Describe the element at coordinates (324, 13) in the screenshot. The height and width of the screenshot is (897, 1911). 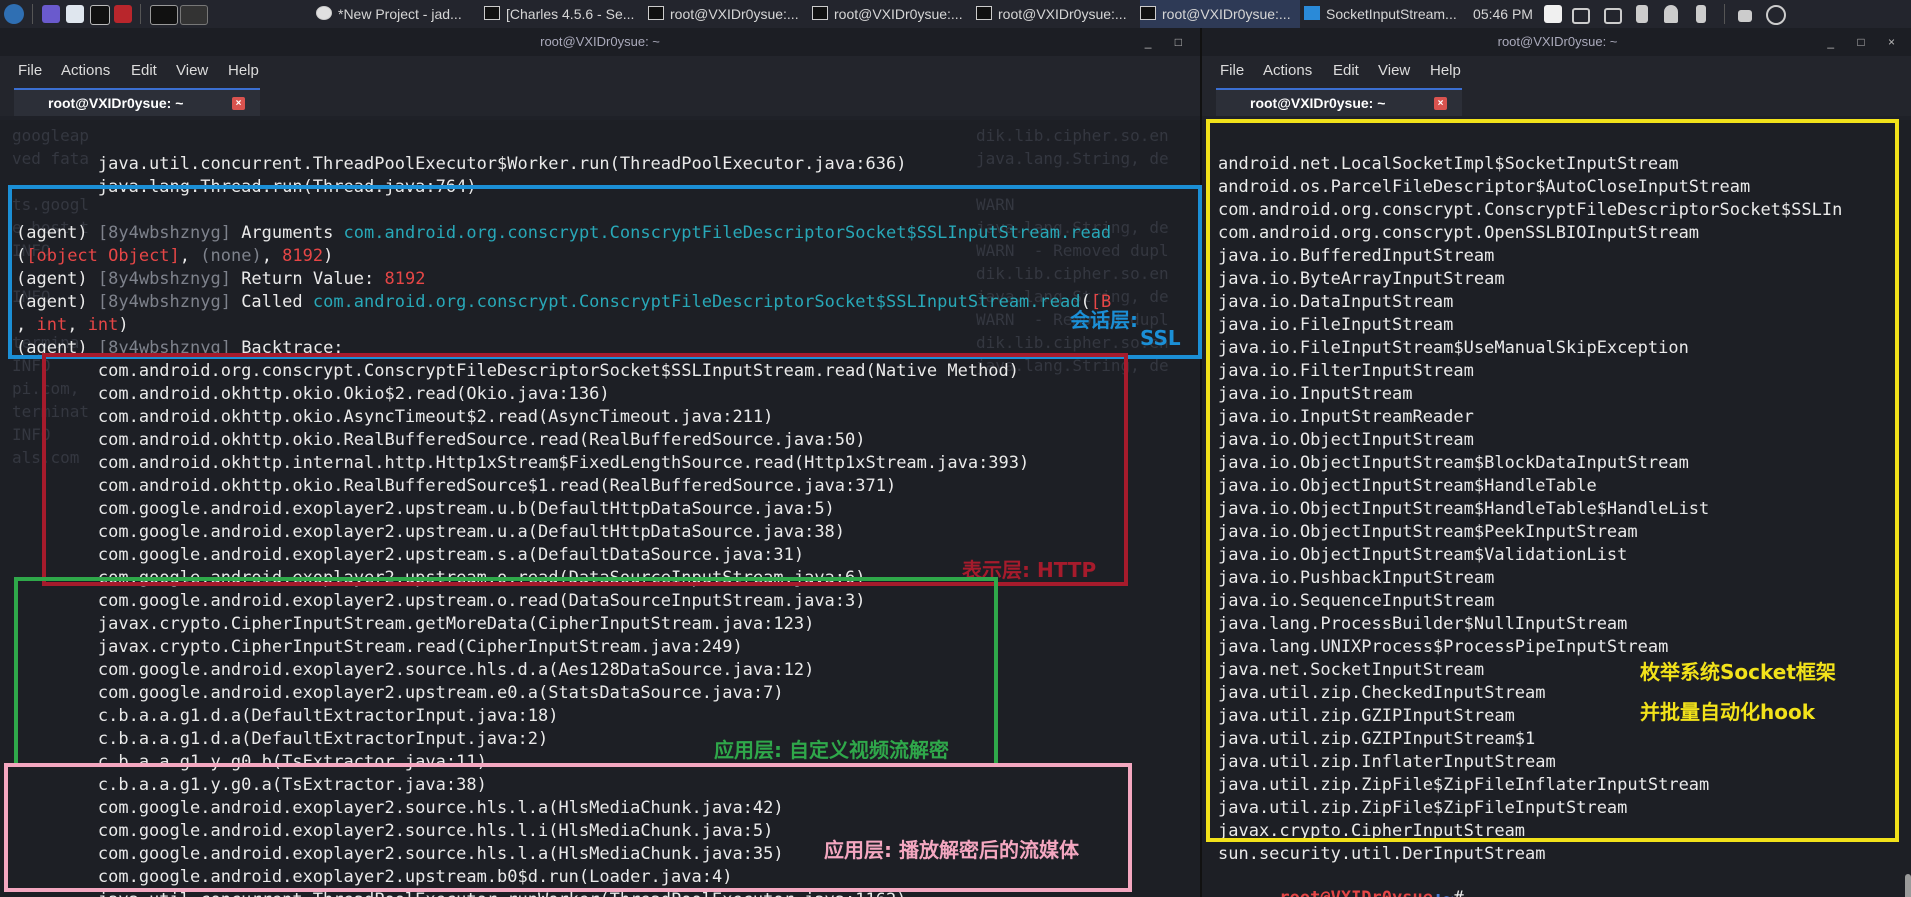
I see `jadx-icon` at that location.